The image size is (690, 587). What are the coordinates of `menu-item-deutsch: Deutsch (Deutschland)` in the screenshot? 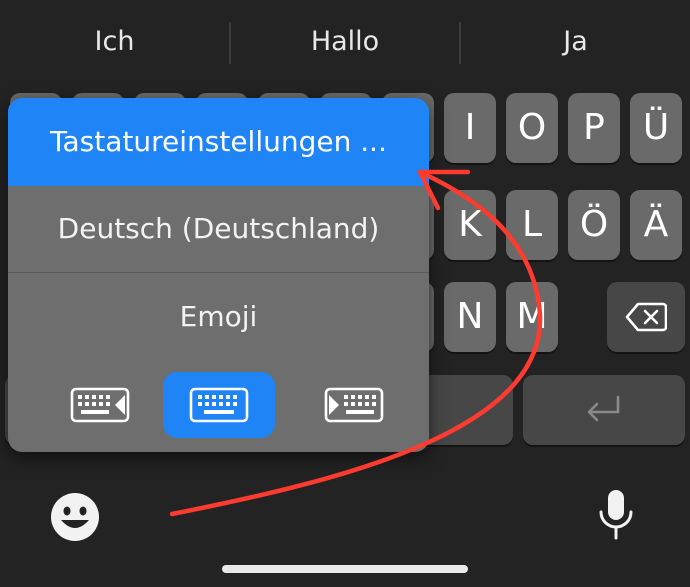 It's located at (218, 229).